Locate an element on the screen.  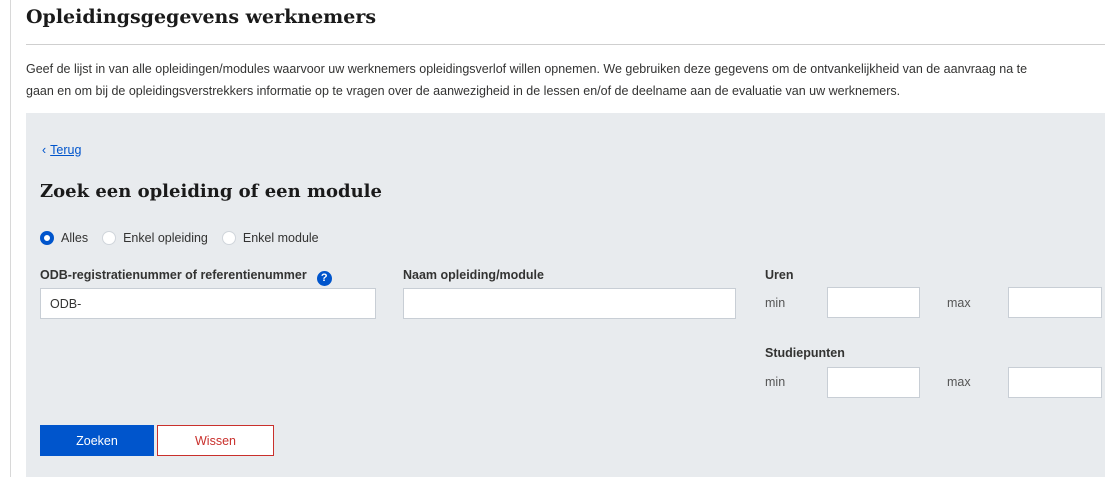
name-field-label: Naam opleiding/module is located at coordinates (473, 275).